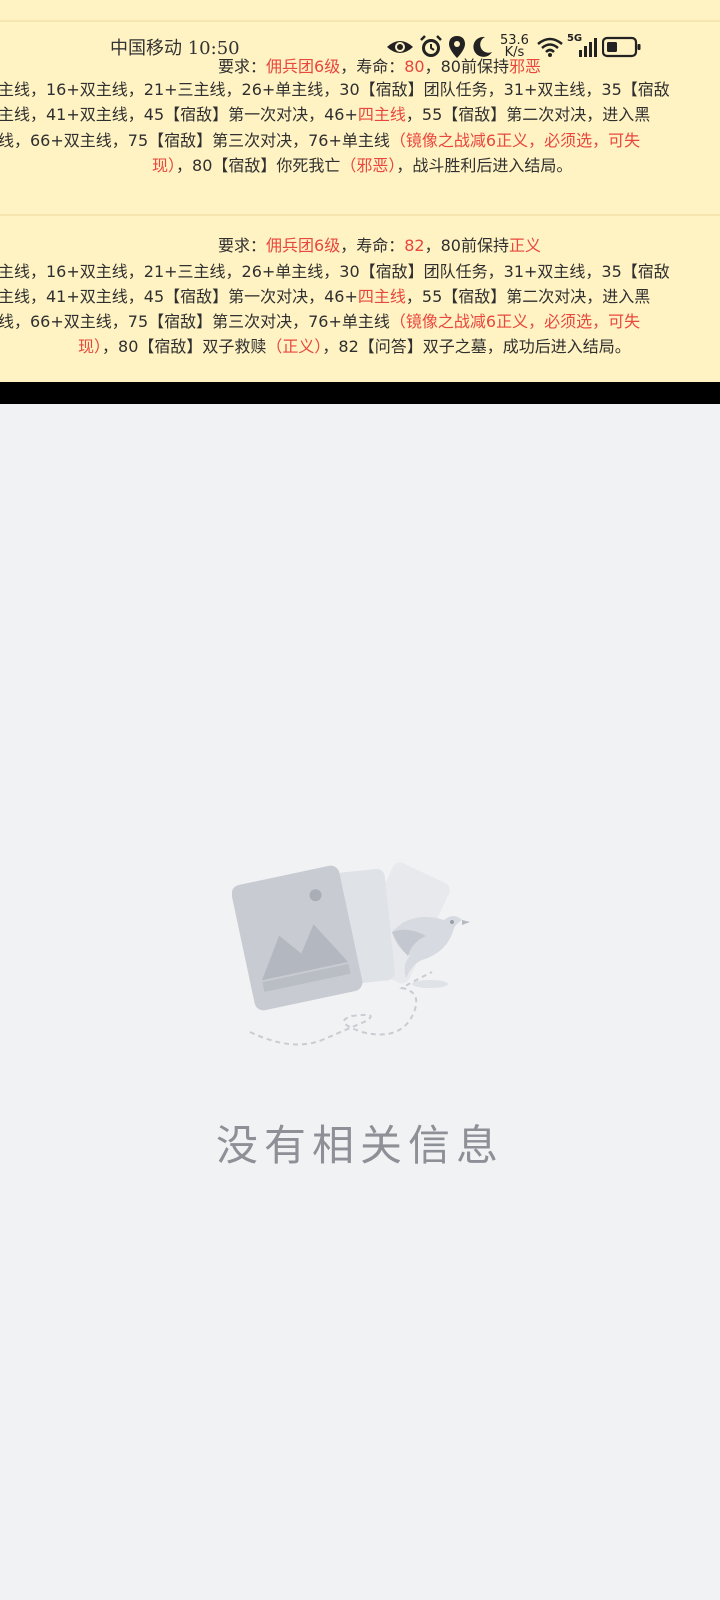  Describe the element at coordinates (361, 972) in the screenshot. I see `empty-picture-bird-icon` at that location.